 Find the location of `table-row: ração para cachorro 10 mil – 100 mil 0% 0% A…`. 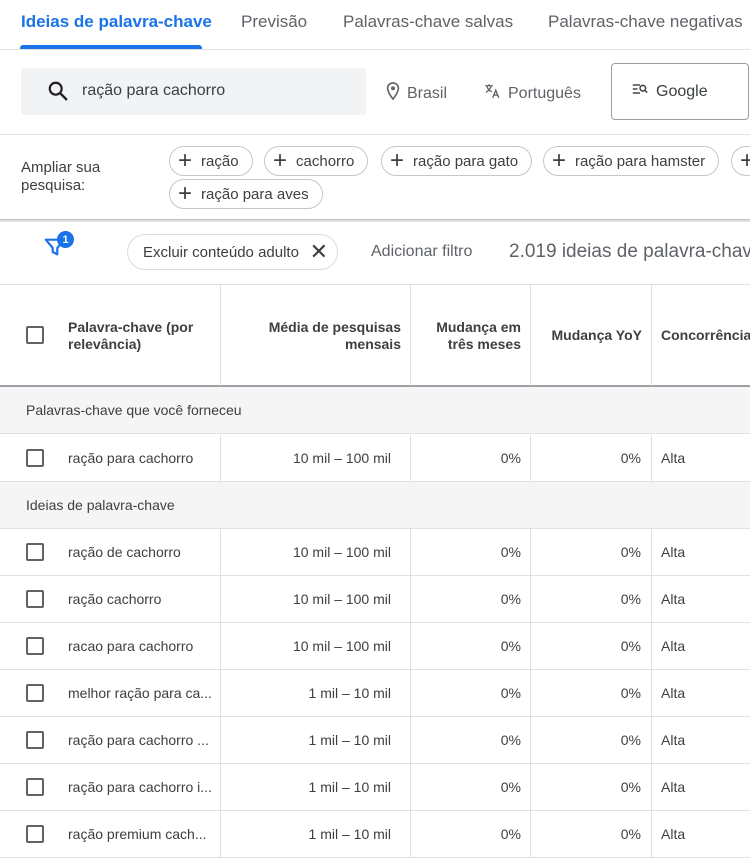

table-row: ração para cachorro 10 mil – 100 mil 0% 0% A… is located at coordinates (375, 458).